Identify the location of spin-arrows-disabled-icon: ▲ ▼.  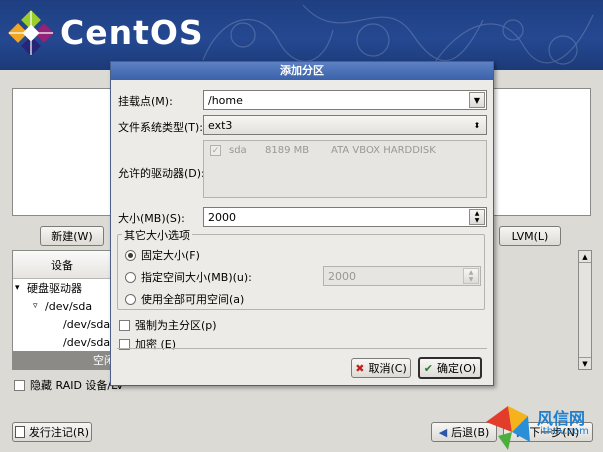
(471, 276).